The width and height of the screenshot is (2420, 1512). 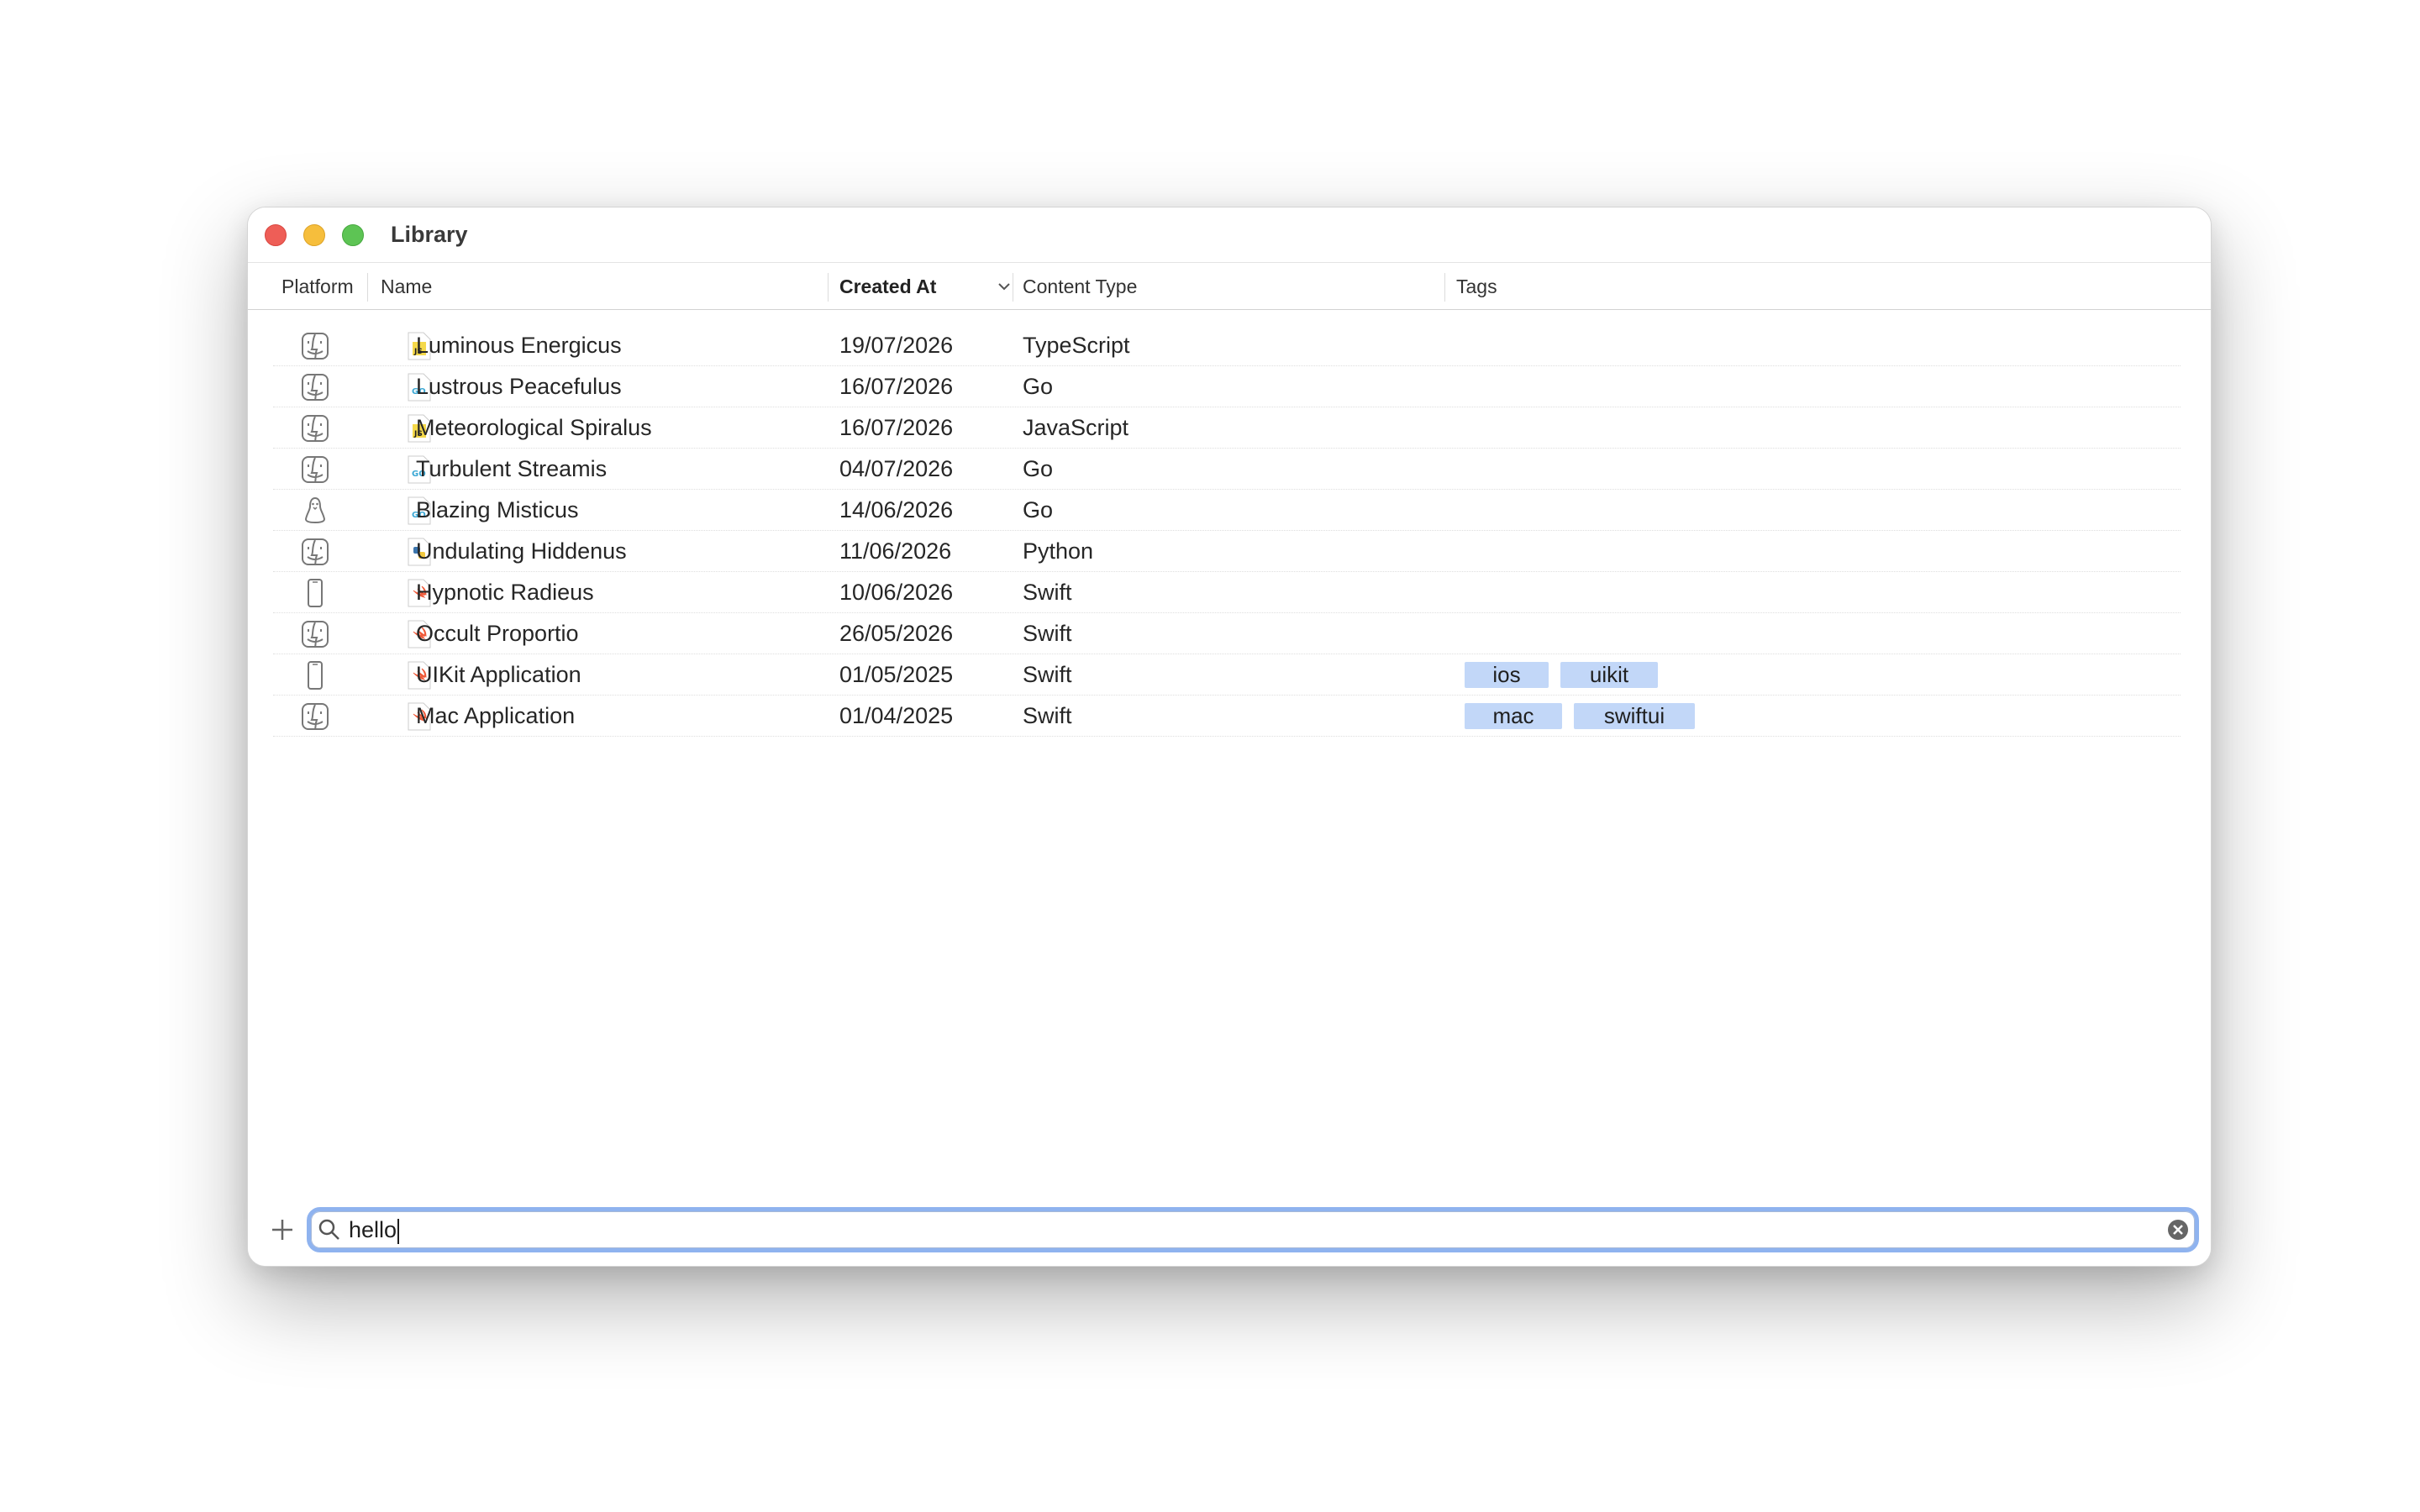 What do you see at coordinates (534, 427) in the screenshot?
I see `row-name: Meteorological Spiralus` at bounding box center [534, 427].